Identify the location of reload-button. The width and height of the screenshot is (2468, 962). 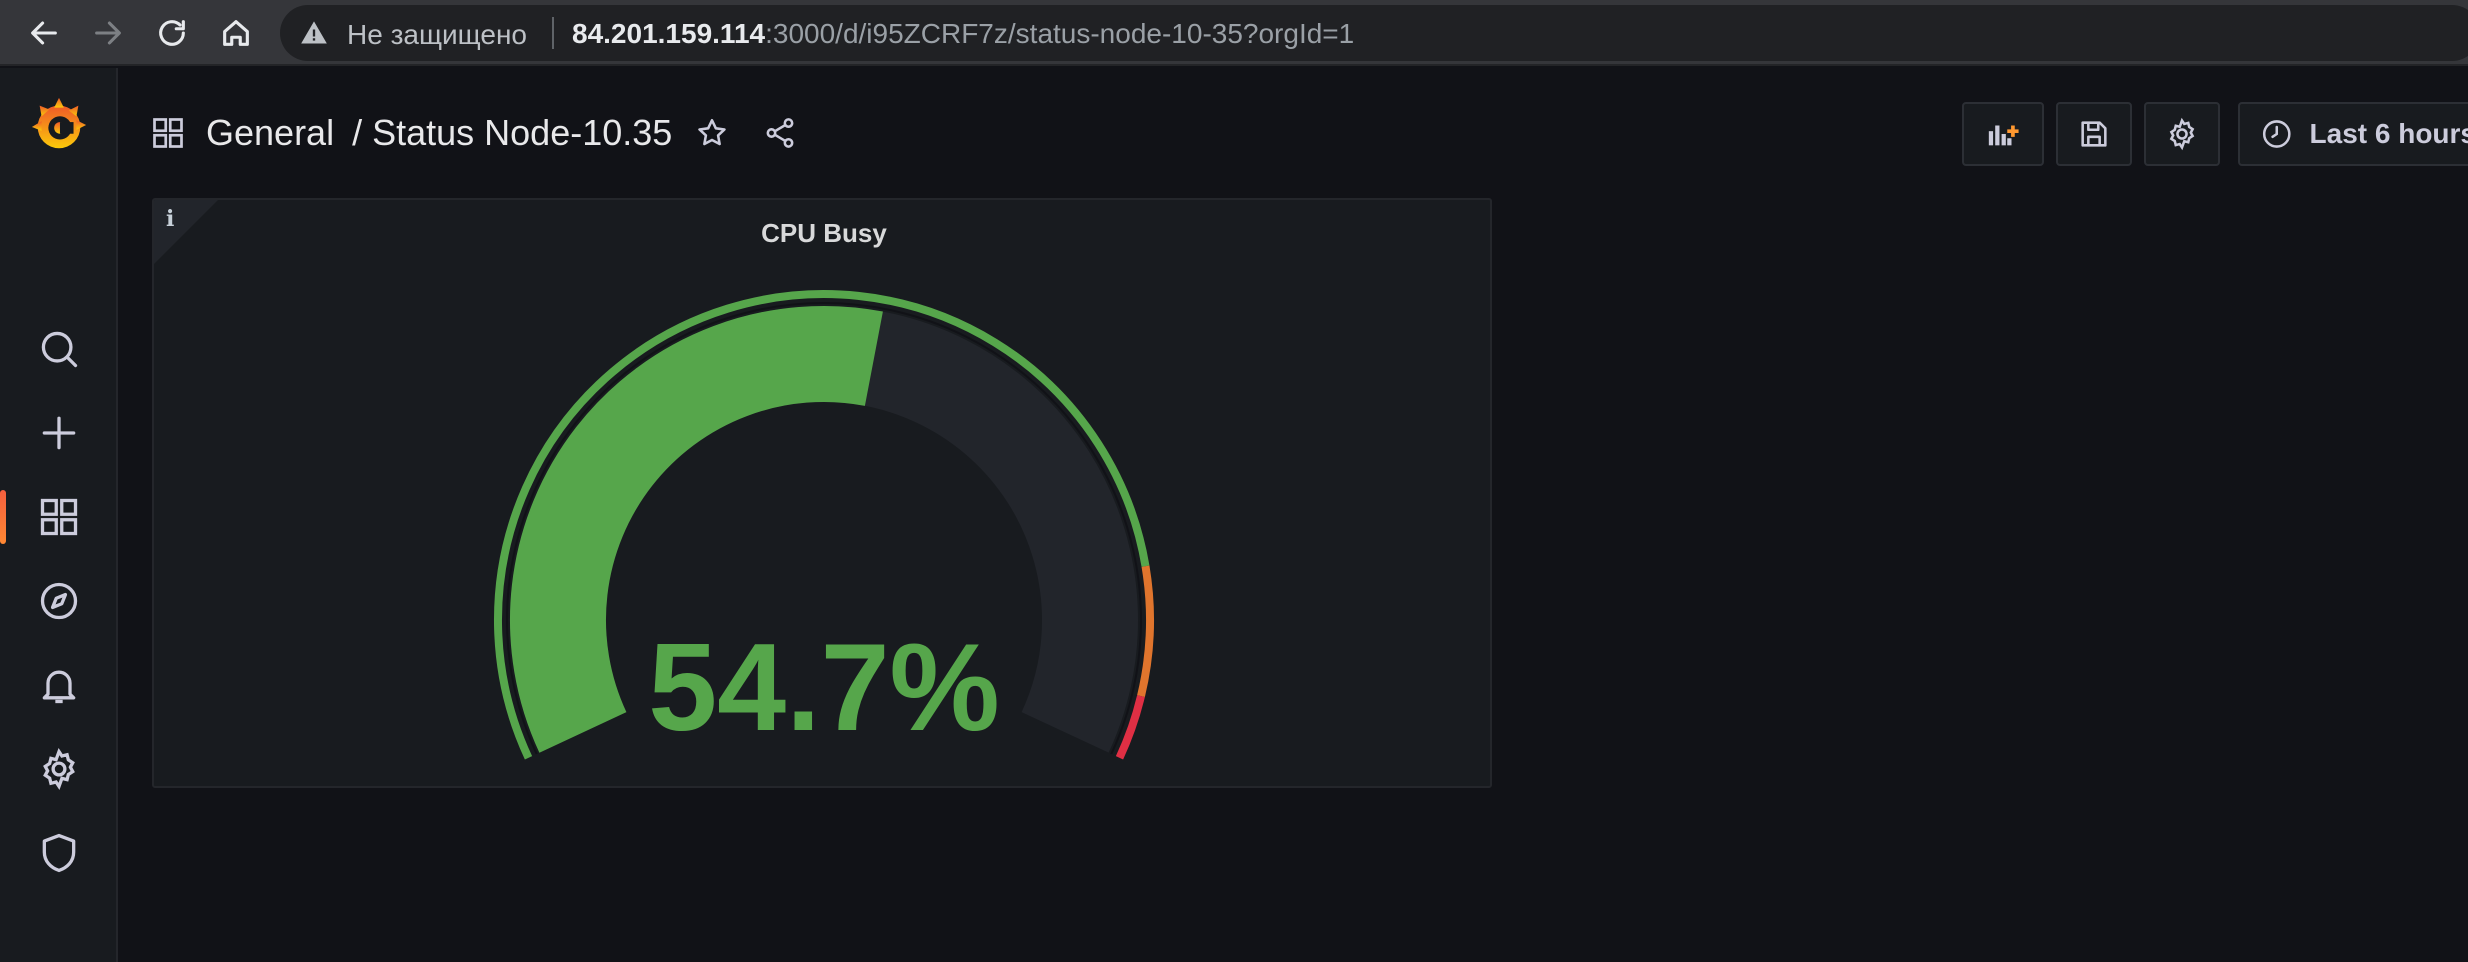
(172, 33).